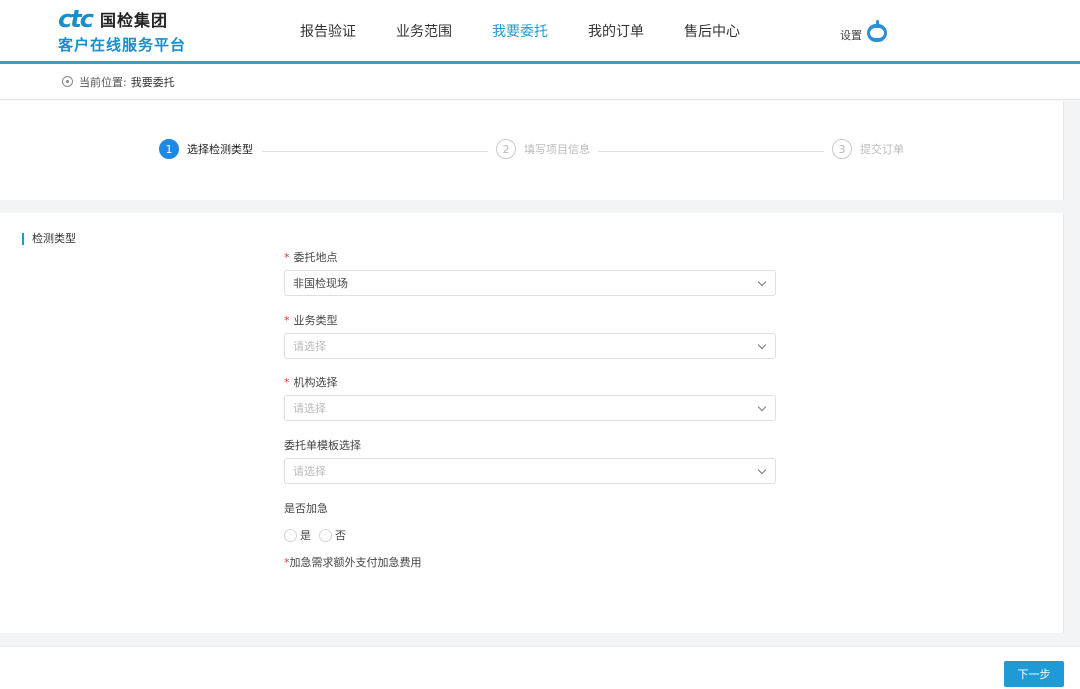 This screenshot has width=1080, height=689. Describe the element at coordinates (311, 382) in the screenshot. I see `field-label-institution: * 机构选择` at that location.